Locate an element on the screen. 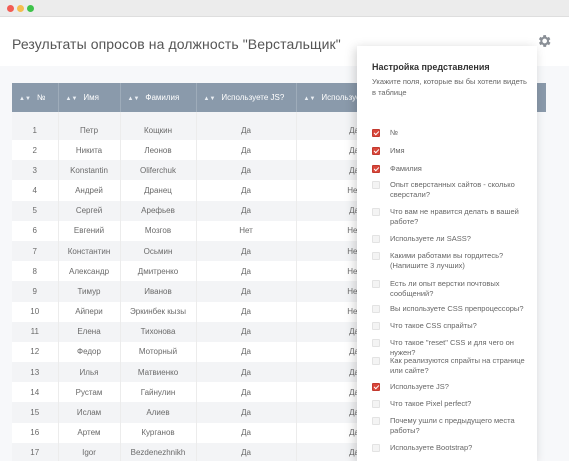 The height and width of the screenshot is (461, 569). table-row: 8 Александр Дмитренко Да Нет is located at coordinates (187, 271).